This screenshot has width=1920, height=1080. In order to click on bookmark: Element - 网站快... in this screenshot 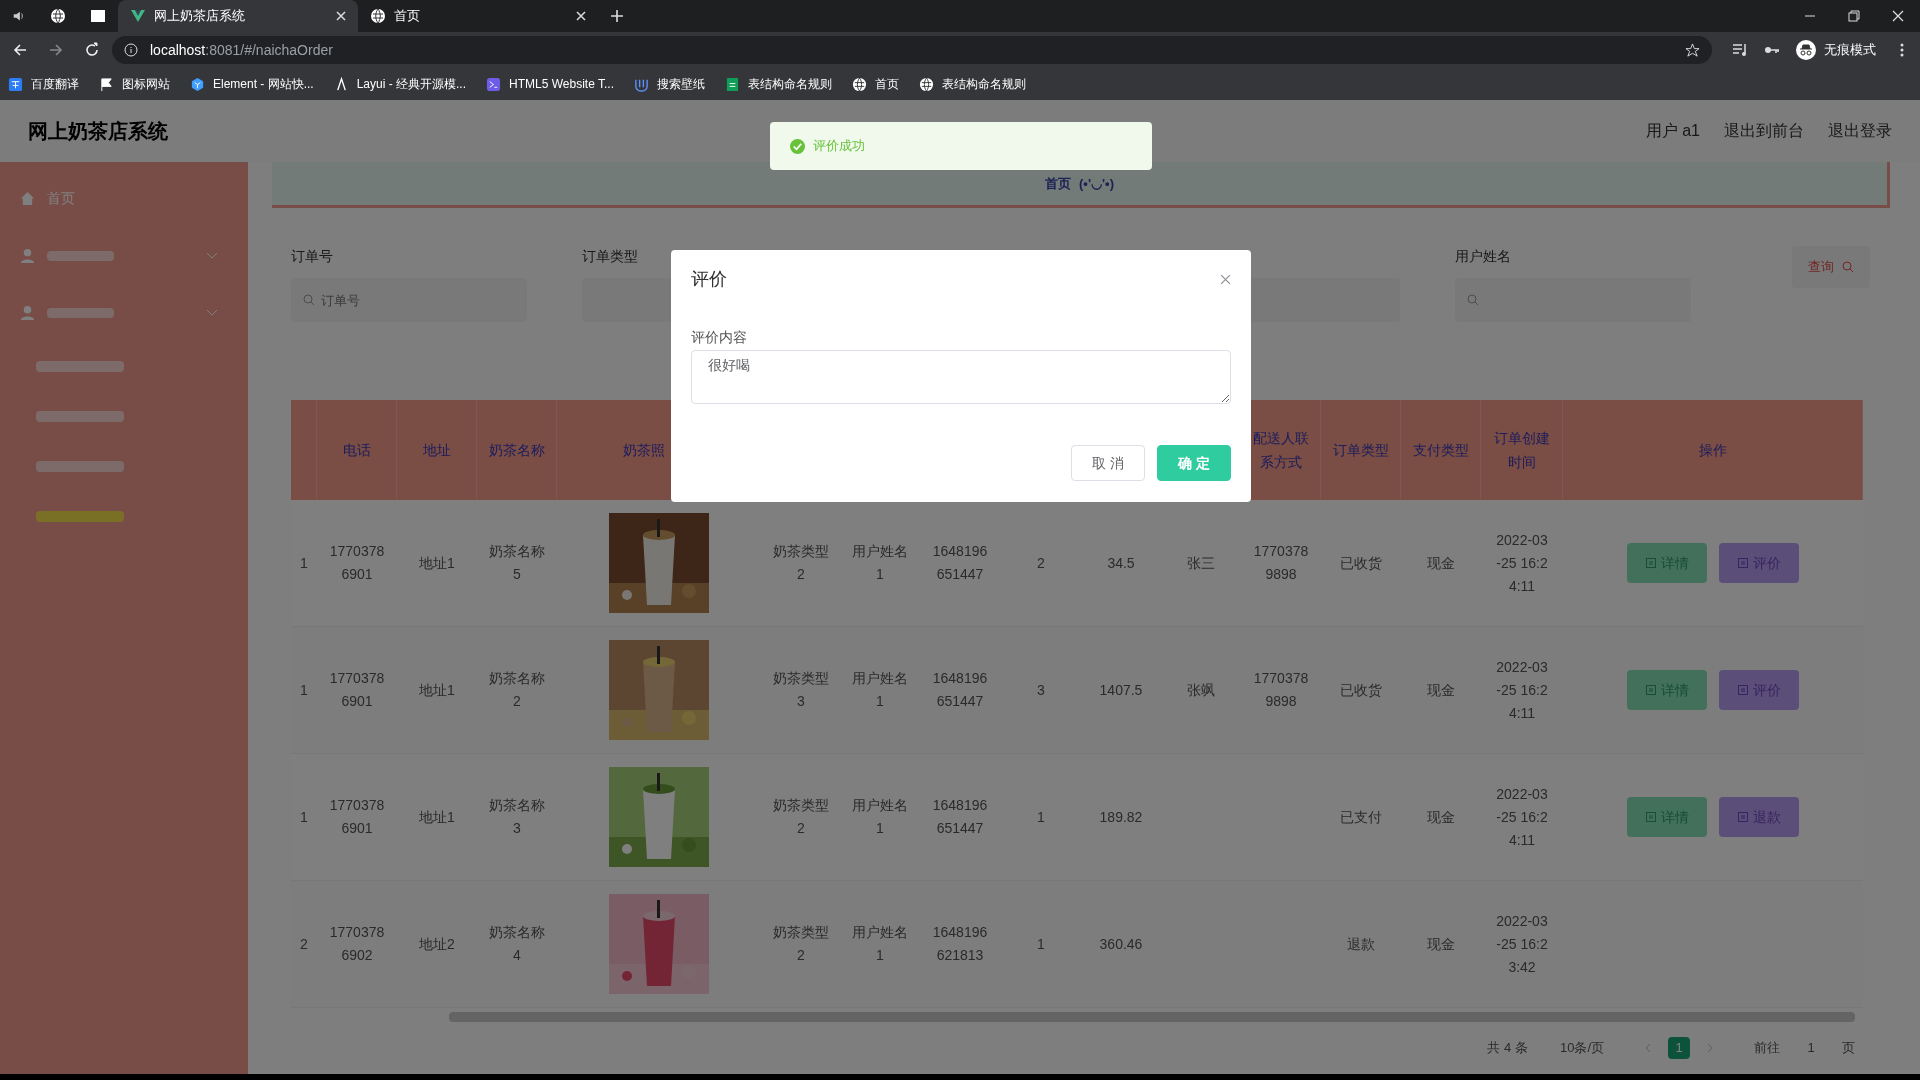, I will do `click(252, 84)`.